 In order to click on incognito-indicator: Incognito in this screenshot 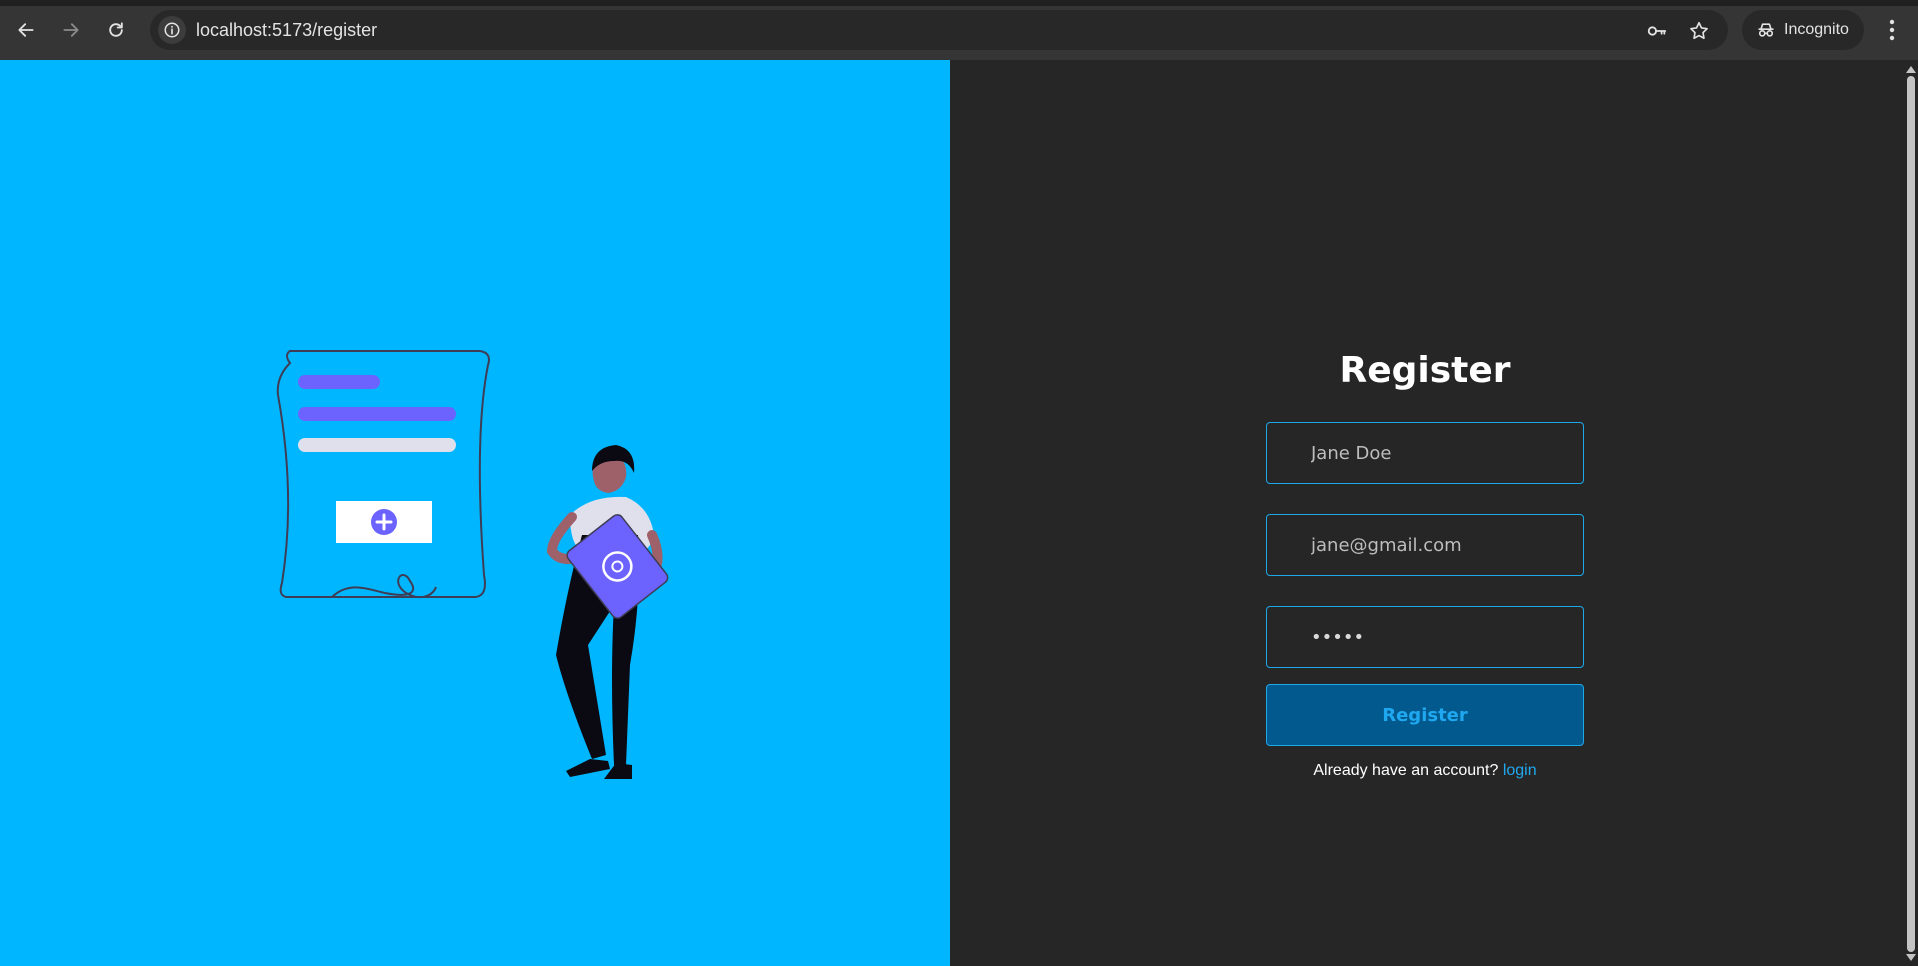, I will do `click(1803, 30)`.